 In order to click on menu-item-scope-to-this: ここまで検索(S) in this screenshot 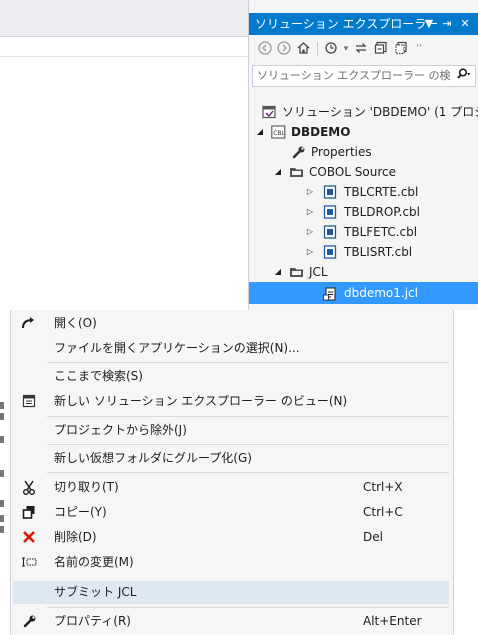, I will do `click(232, 376)`.